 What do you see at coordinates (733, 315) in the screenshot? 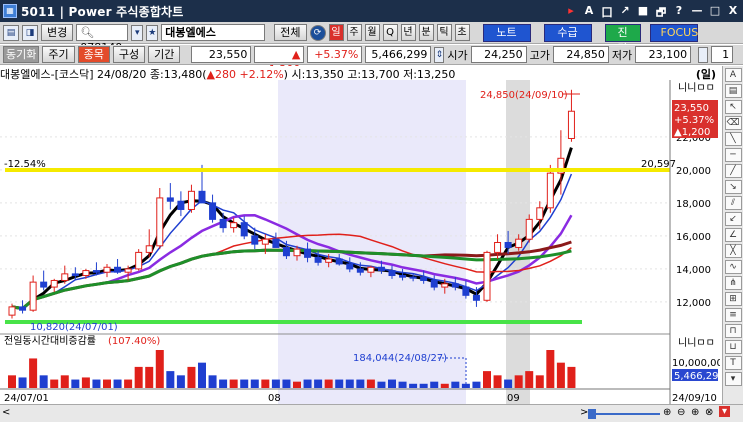
I see `fibo-tool-icon: ≡` at bounding box center [733, 315].